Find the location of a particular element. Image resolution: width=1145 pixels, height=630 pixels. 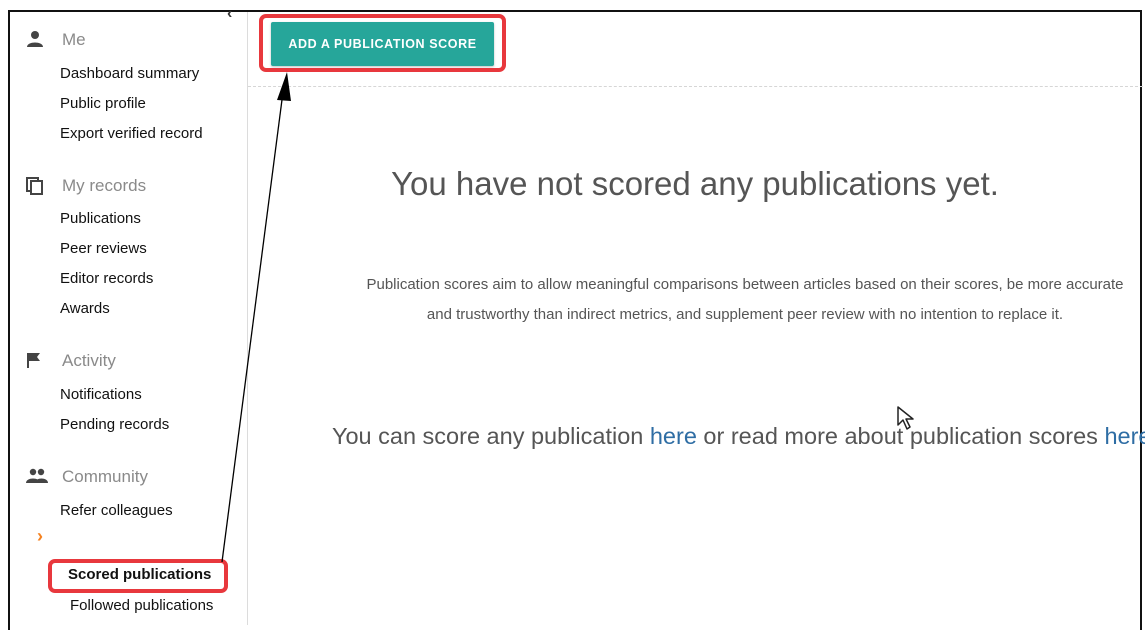

sidebar-item-pending-records: Pending records is located at coordinates (114, 424).